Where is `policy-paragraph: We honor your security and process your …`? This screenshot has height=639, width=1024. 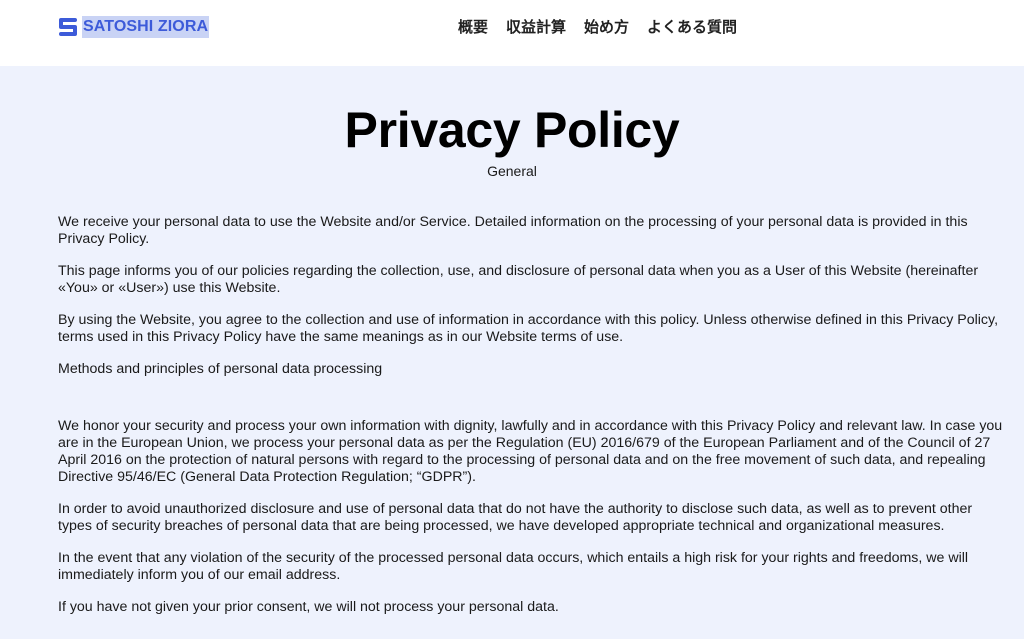
policy-paragraph: We honor your security and process your … is located at coordinates (530, 451).